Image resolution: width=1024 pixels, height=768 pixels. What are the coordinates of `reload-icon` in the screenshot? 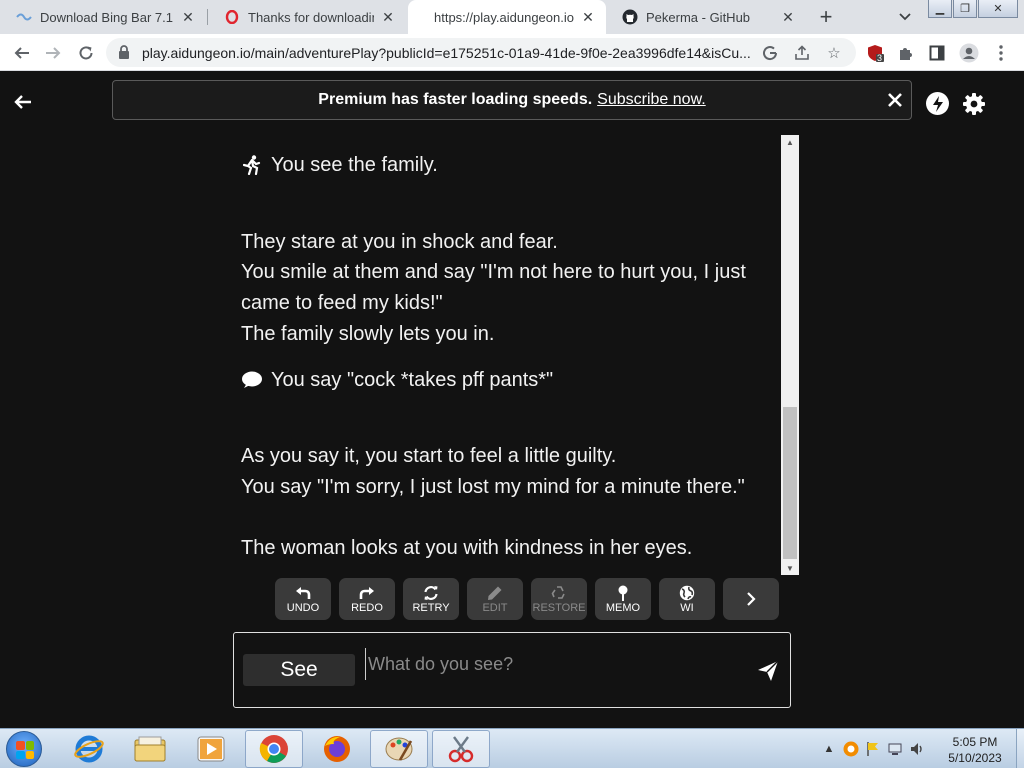 It's located at (86, 53).